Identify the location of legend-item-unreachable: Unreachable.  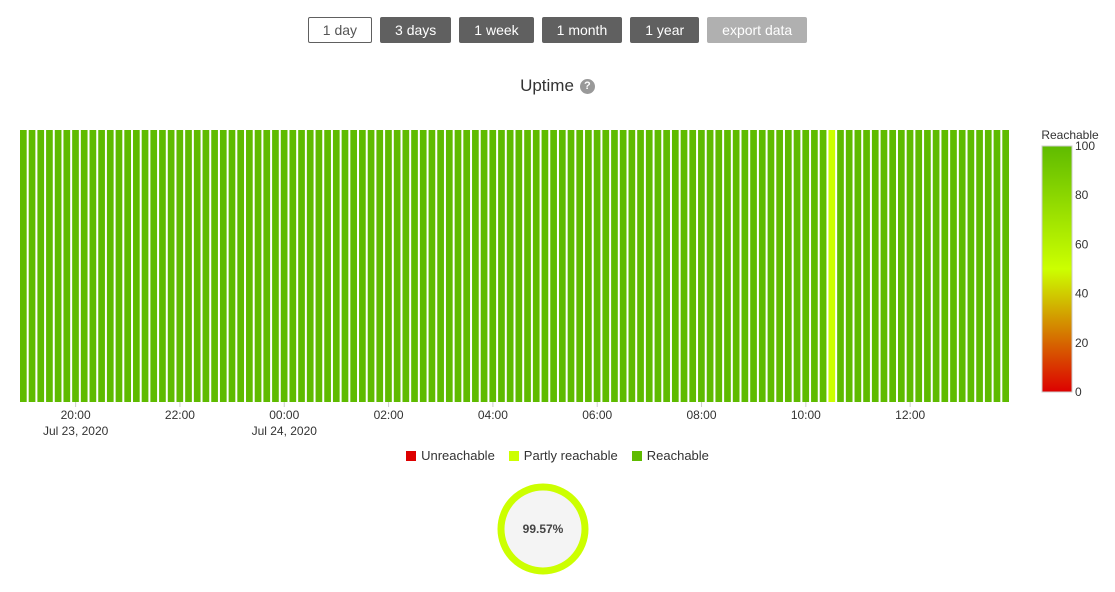
(450, 455).